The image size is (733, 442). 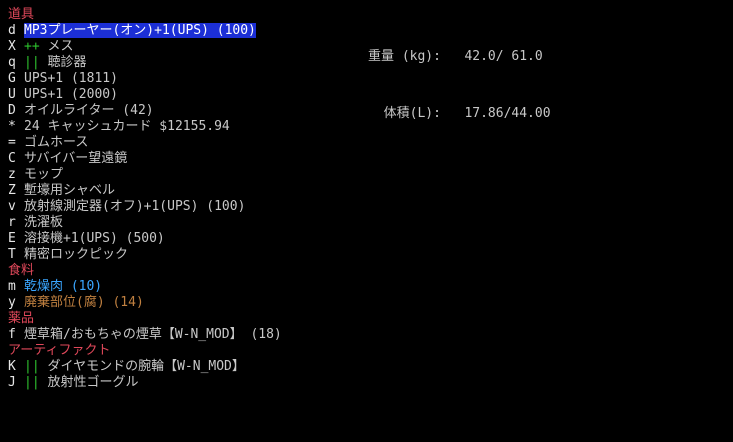 I want to click on item-name: 放射線測定器(オフ)+1(UPS) (100), so click(x=135, y=206).